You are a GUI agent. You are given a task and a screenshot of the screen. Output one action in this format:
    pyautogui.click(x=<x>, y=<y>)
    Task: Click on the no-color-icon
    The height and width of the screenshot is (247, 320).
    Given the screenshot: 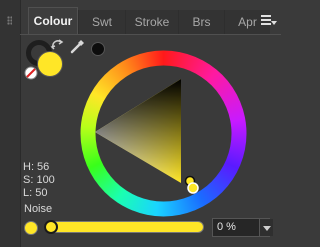 What is the action you would take?
    pyautogui.click(x=31, y=73)
    